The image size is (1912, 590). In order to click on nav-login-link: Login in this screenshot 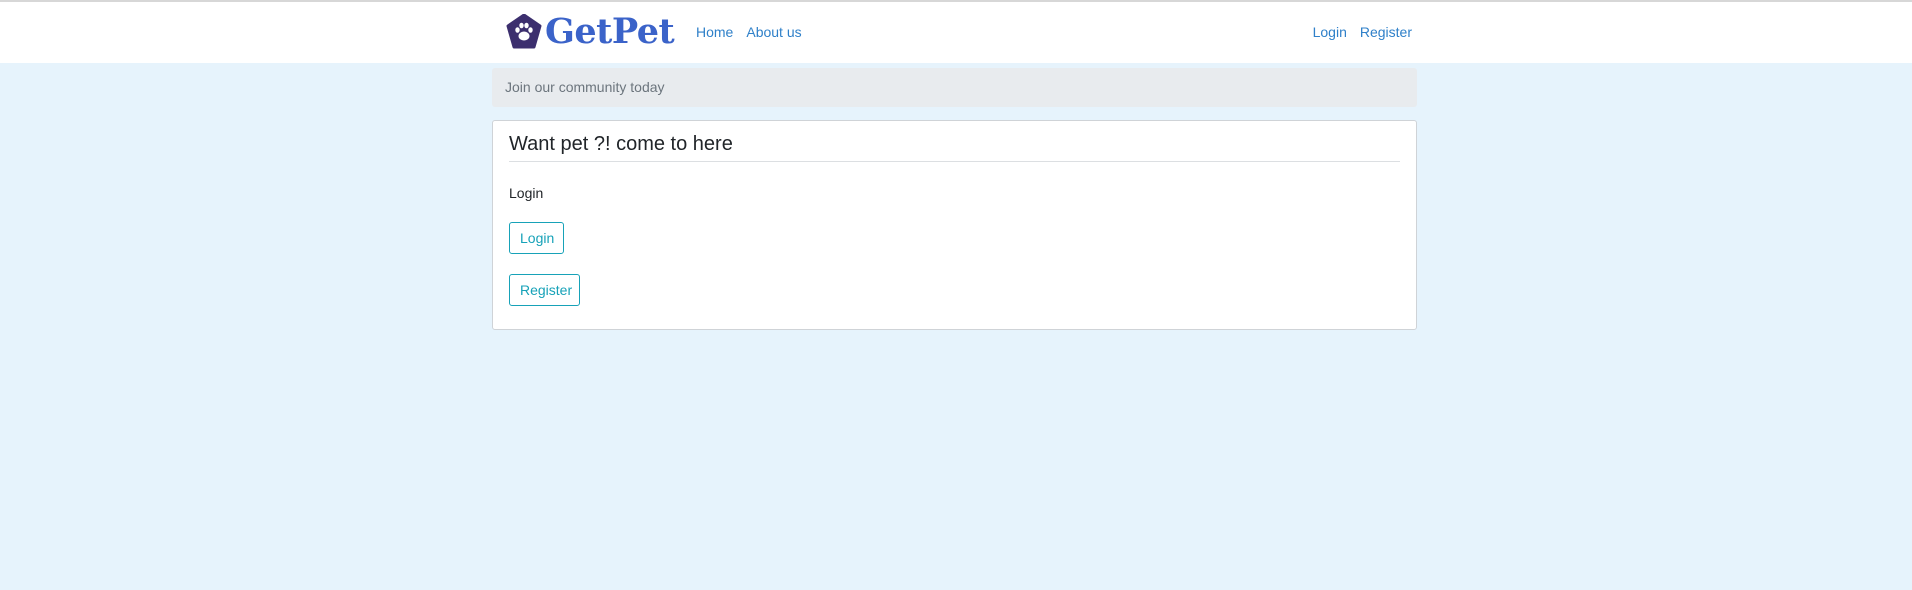, I will do `click(1330, 32)`.